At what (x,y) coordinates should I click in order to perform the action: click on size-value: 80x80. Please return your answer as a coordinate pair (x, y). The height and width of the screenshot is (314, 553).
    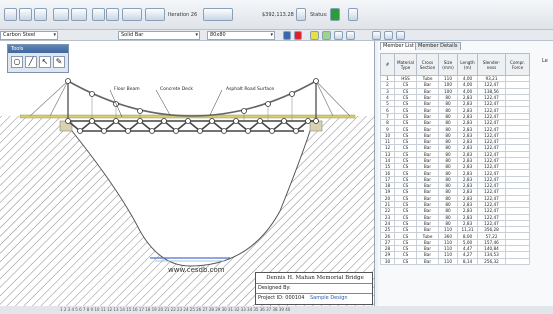
    Looking at the image, I should click on (218, 35).